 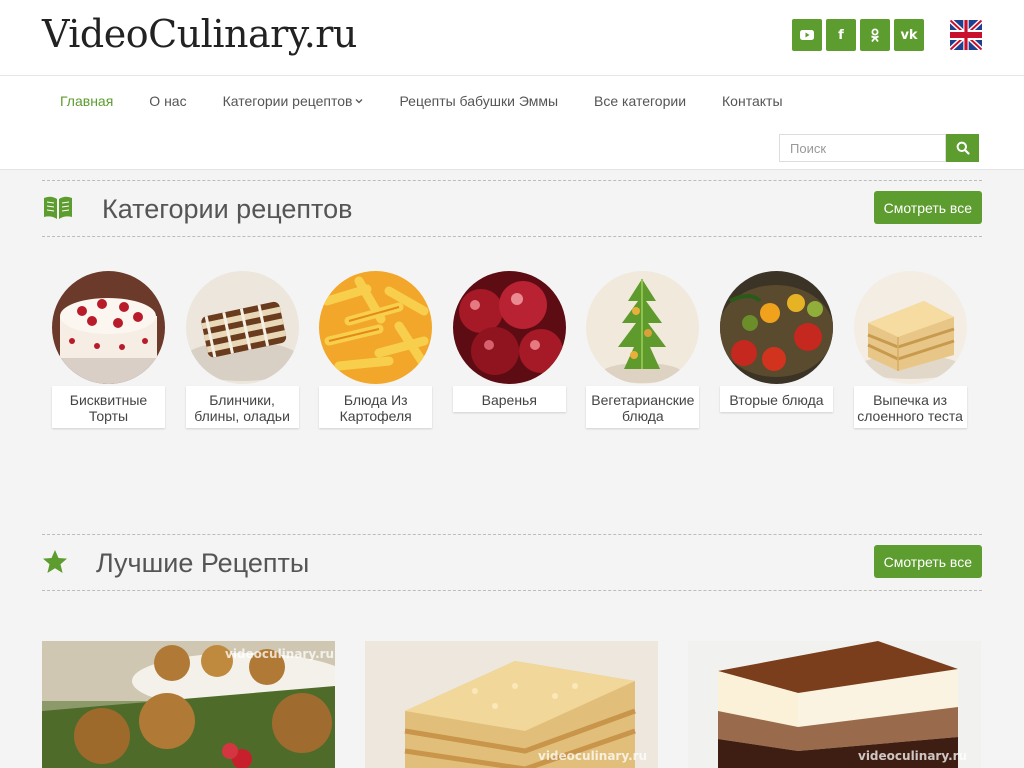 I want to click on social-links: f vk, so click(x=858, y=35).